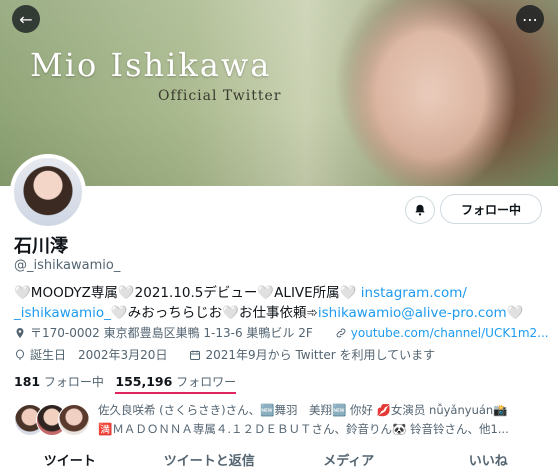  Describe the element at coordinates (67, 265) in the screenshot. I see `user-handle: @_ishikawamio_` at that location.